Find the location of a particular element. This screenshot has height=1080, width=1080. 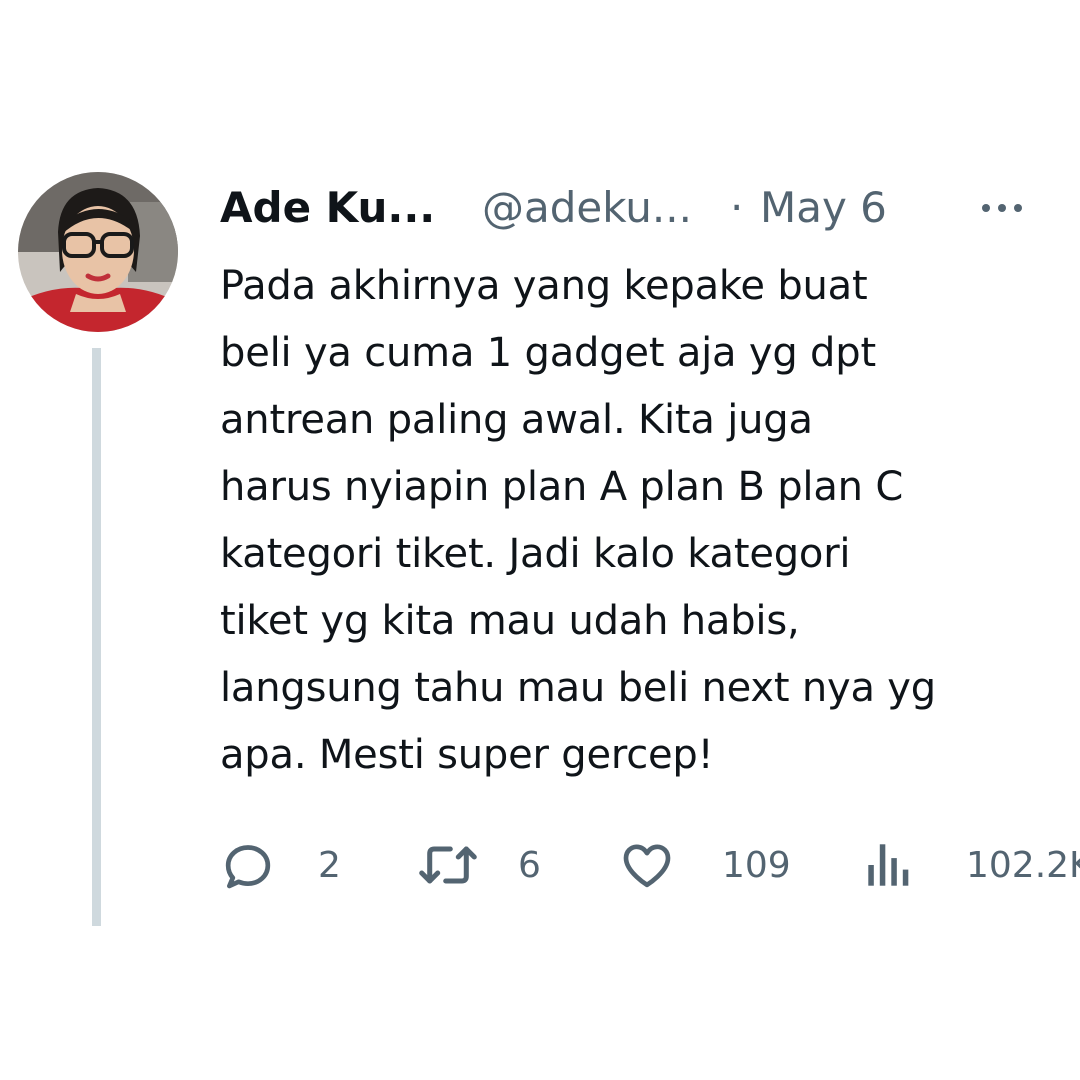

retweet-button: 6 is located at coordinates (478, 865).